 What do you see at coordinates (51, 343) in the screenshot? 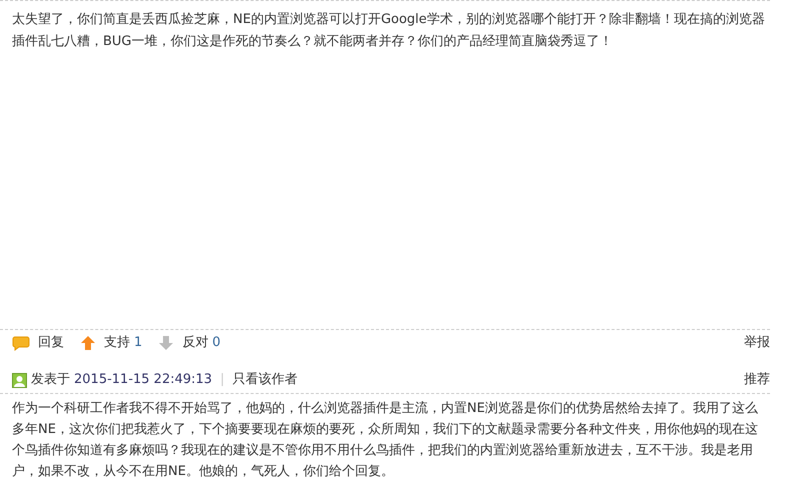
I see `reply-link: 回复` at bounding box center [51, 343].